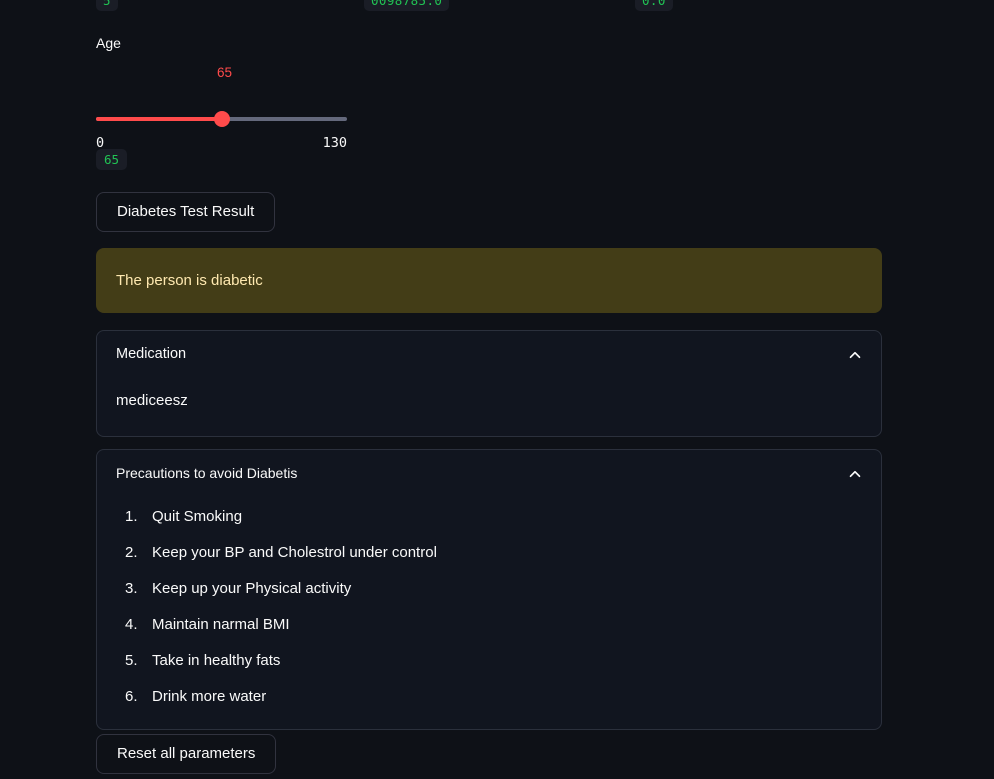 This screenshot has width=994, height=779. I want to click on expander-medication-title: Medication, so click(151, 354).